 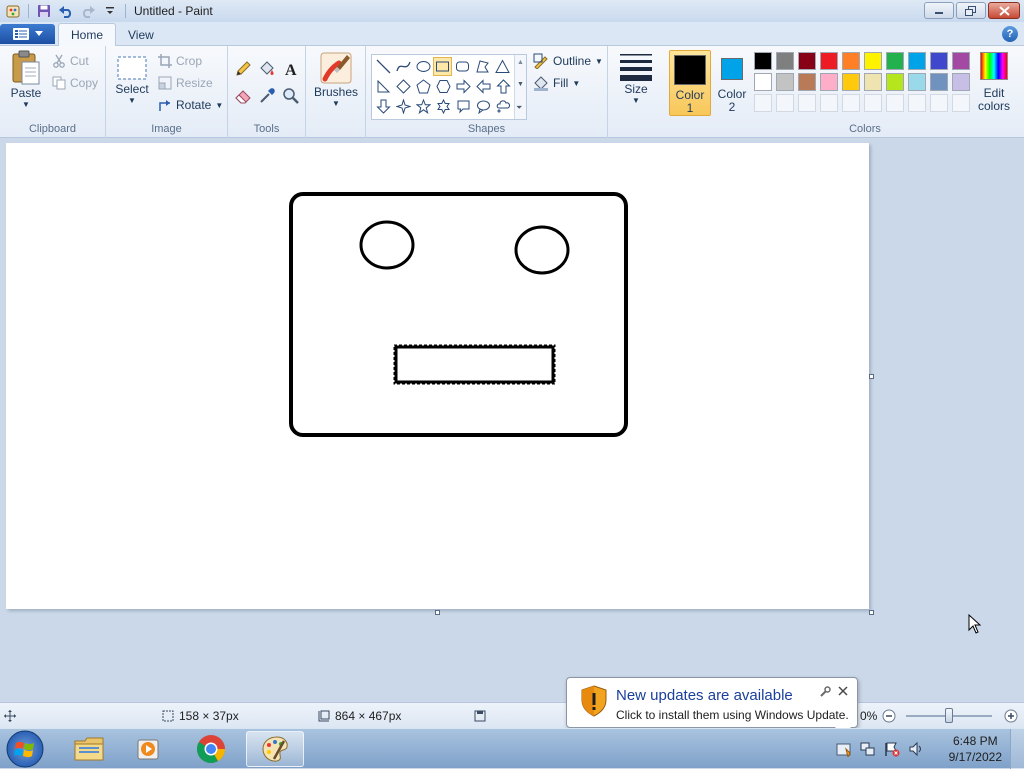 I want to click on start-button, so click(x=25, y=749).